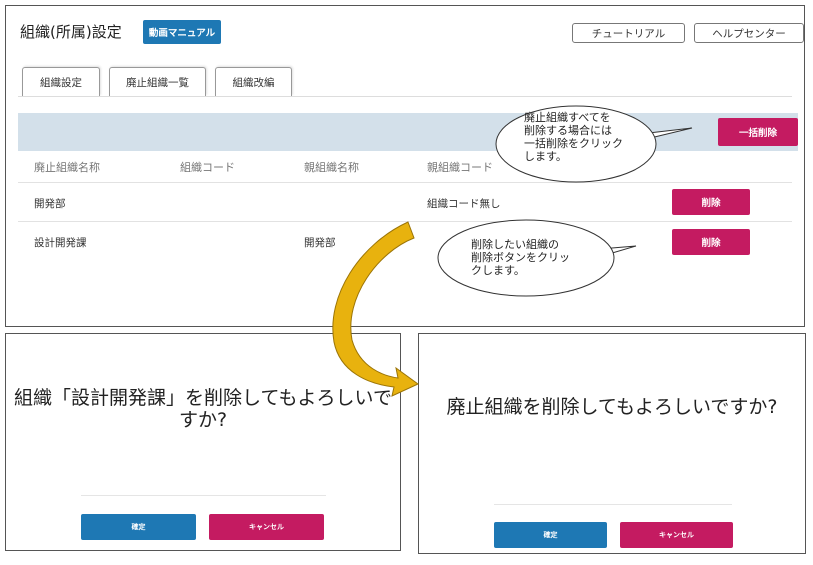 The height and width of the screenshot is (565, 813). What do you see at coordinates (520, 257) in the screenshot?
I see `callout-text-single: 削除したい組織の 削除ボタンをクリッ クします。` at bounding box center [520, 257].